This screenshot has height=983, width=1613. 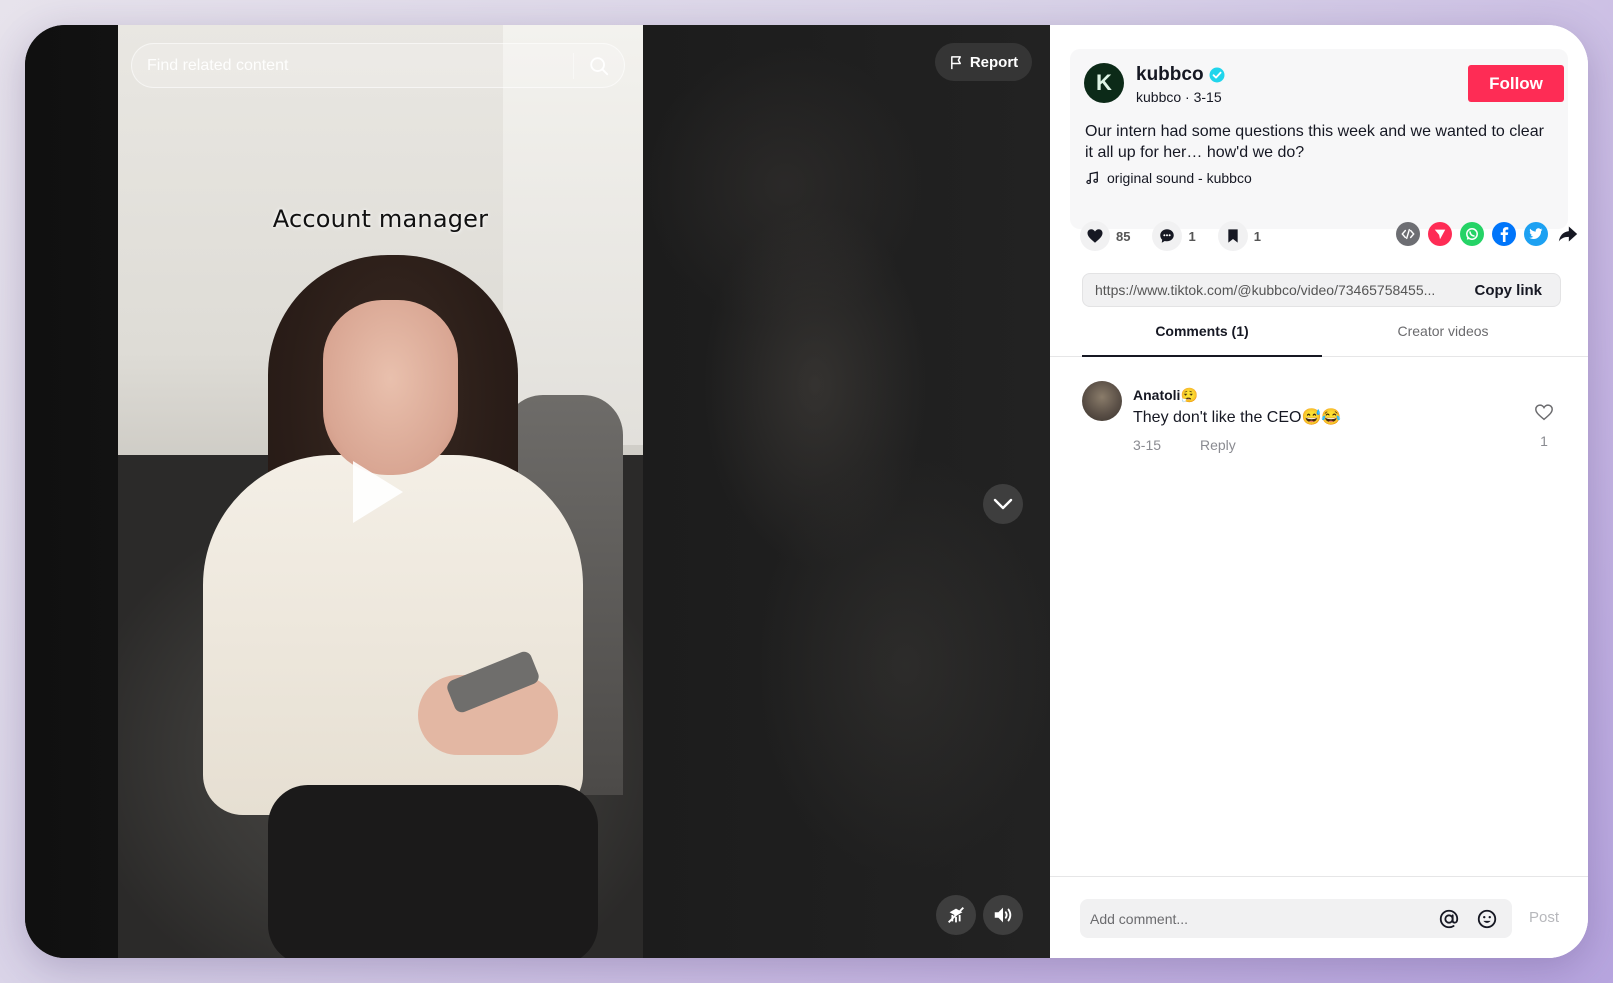 I want to click on author-handle: kubbco, so click(x=1159, y=97).